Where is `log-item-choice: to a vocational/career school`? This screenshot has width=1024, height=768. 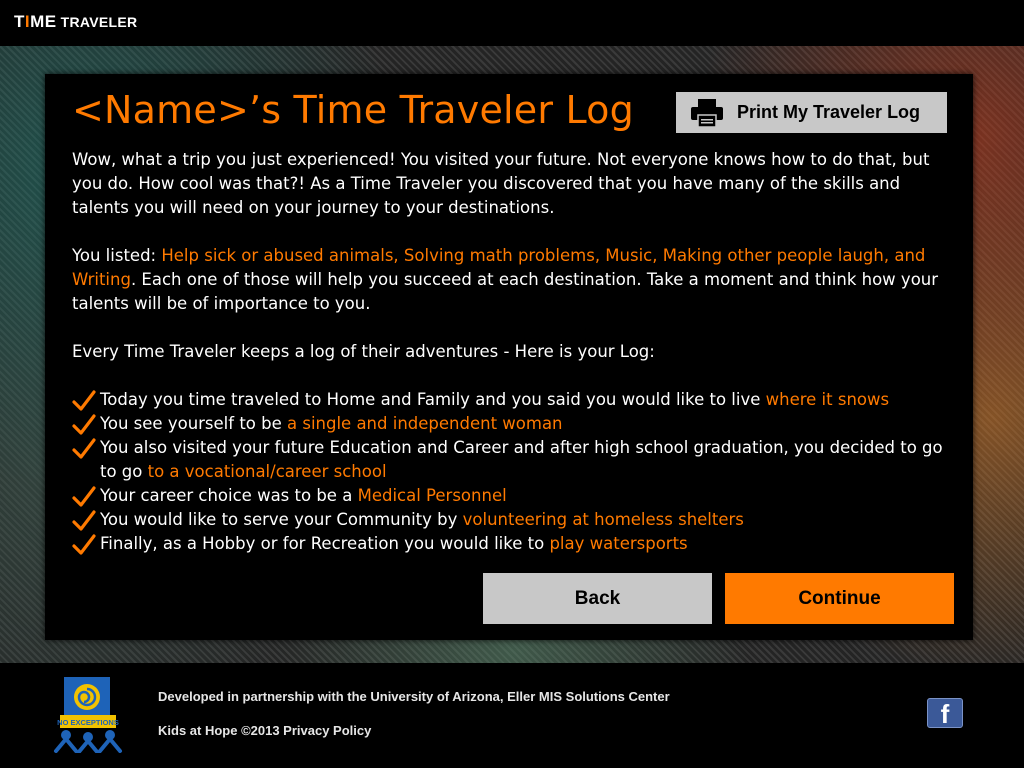 log-item-choice: to a vocational/career school is located at coordinates (267, 471).